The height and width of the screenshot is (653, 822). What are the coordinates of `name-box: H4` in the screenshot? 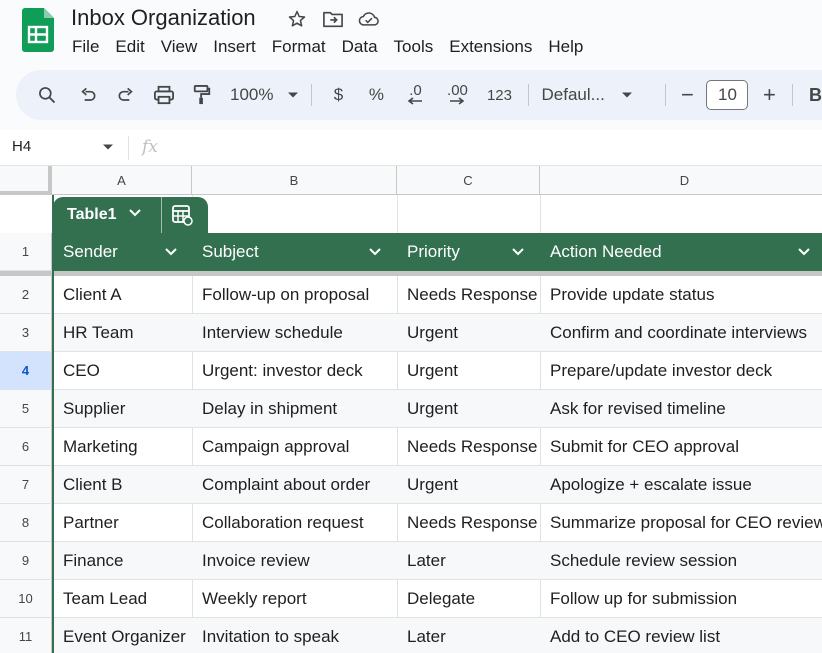 It's located at (21, 146).